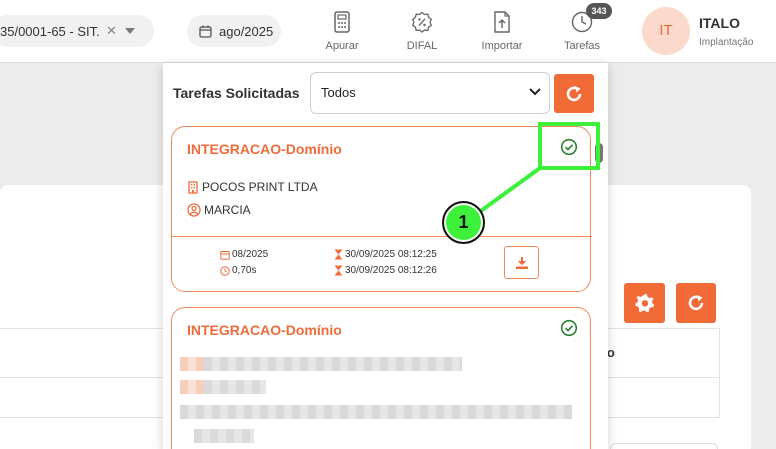 The height and width of the screenshot is (449, 776). What do you see at coordinates (569, 146) in the screenshot?
I see `annotation-highlight-box` at bounding box center [569, 146].